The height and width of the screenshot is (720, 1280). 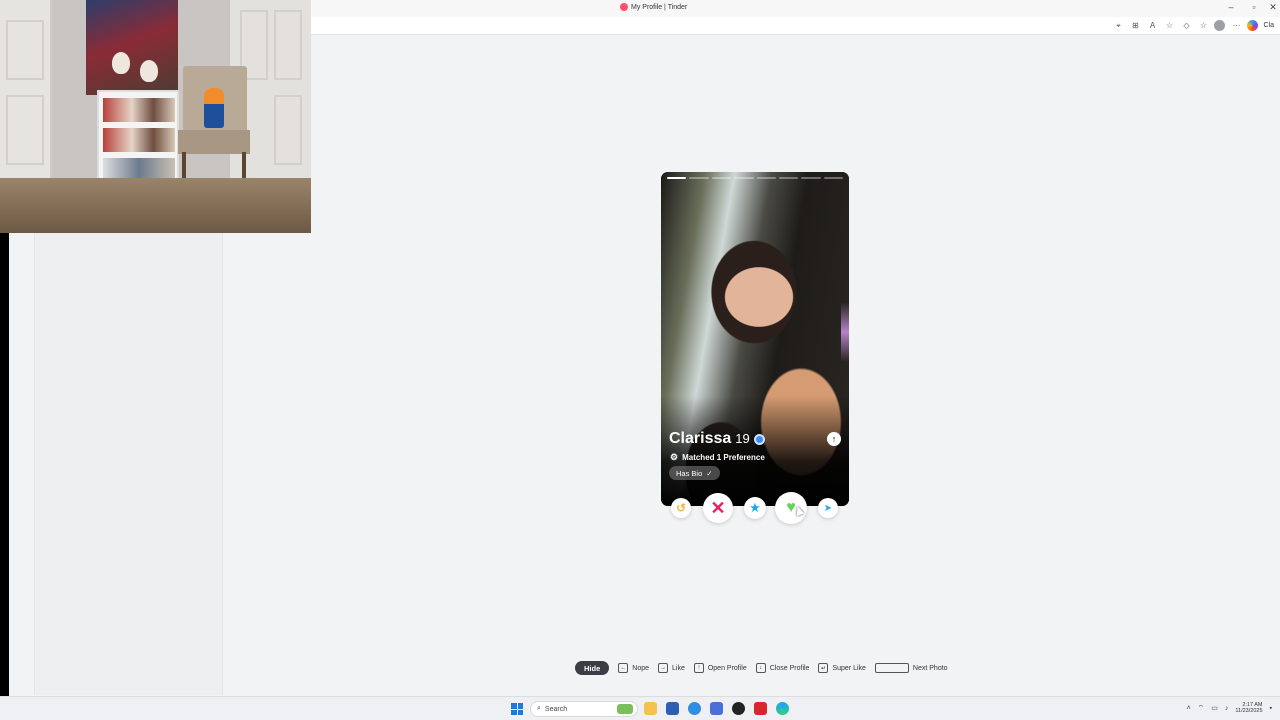 I want to click on profile-name-row: Clarissa 19, so click(x=717, y=439).